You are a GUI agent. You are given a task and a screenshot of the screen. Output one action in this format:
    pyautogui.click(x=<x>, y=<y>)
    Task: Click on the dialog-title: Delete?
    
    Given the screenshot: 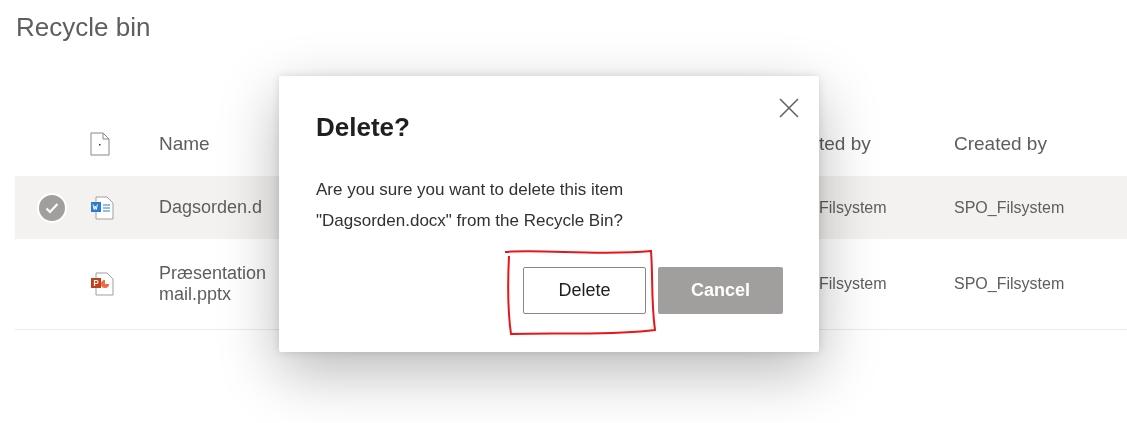 What is the action you would take?
    pyautogui.click(x=363, y=127)
    